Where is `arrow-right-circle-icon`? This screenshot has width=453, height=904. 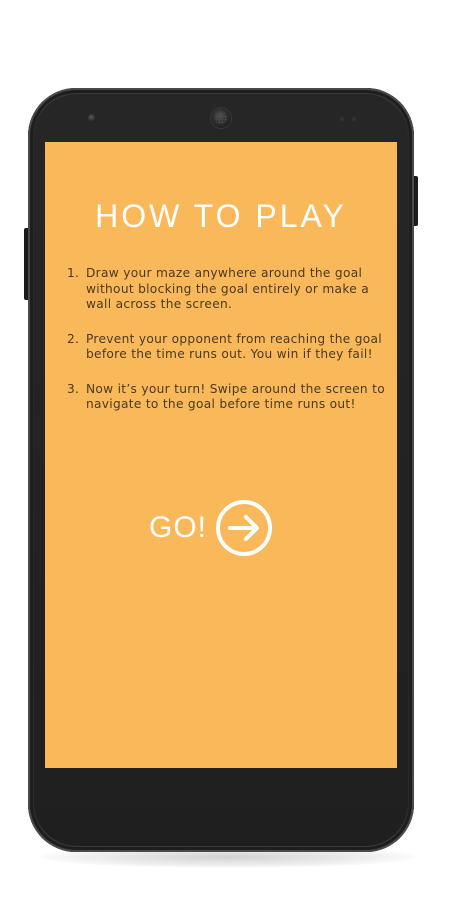 arrow-right-circle-icon is located at coordinates (244, 528).